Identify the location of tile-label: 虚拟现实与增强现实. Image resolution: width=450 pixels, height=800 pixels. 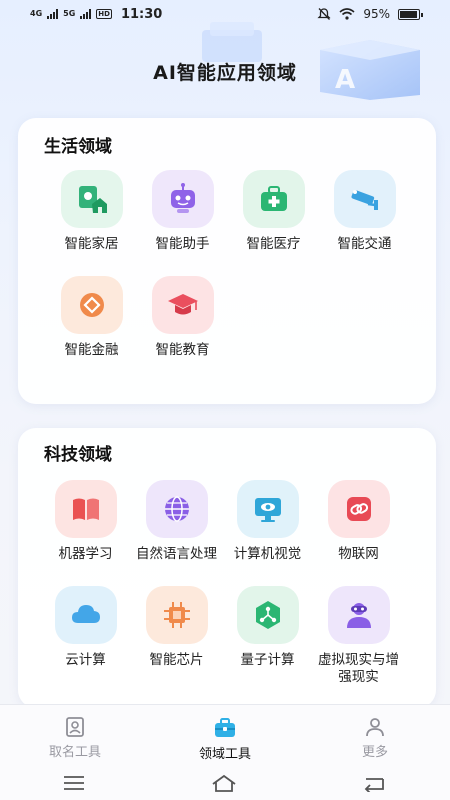
(358, 668).